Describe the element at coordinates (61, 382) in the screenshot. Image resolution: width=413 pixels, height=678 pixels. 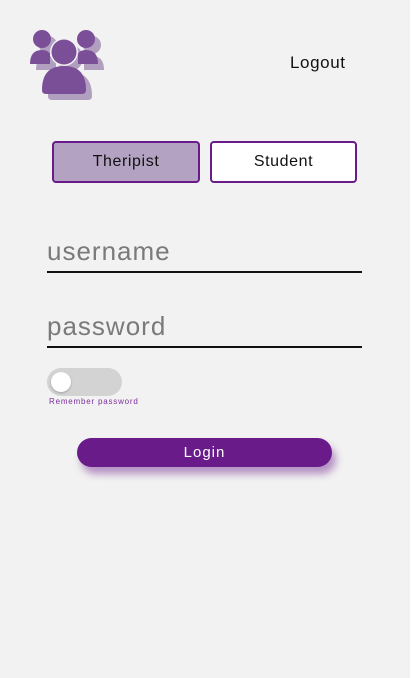
I see `toggle-knob` at that location.